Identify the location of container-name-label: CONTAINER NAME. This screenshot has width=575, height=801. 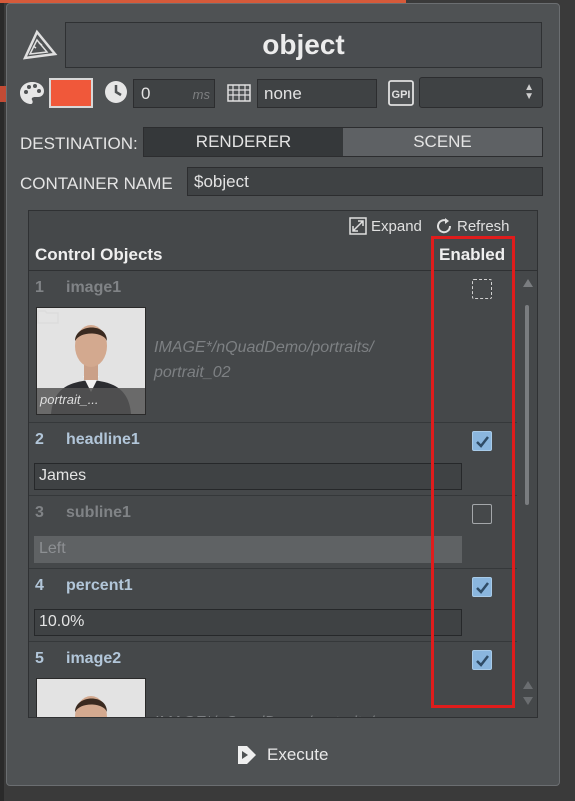
(96, 183).